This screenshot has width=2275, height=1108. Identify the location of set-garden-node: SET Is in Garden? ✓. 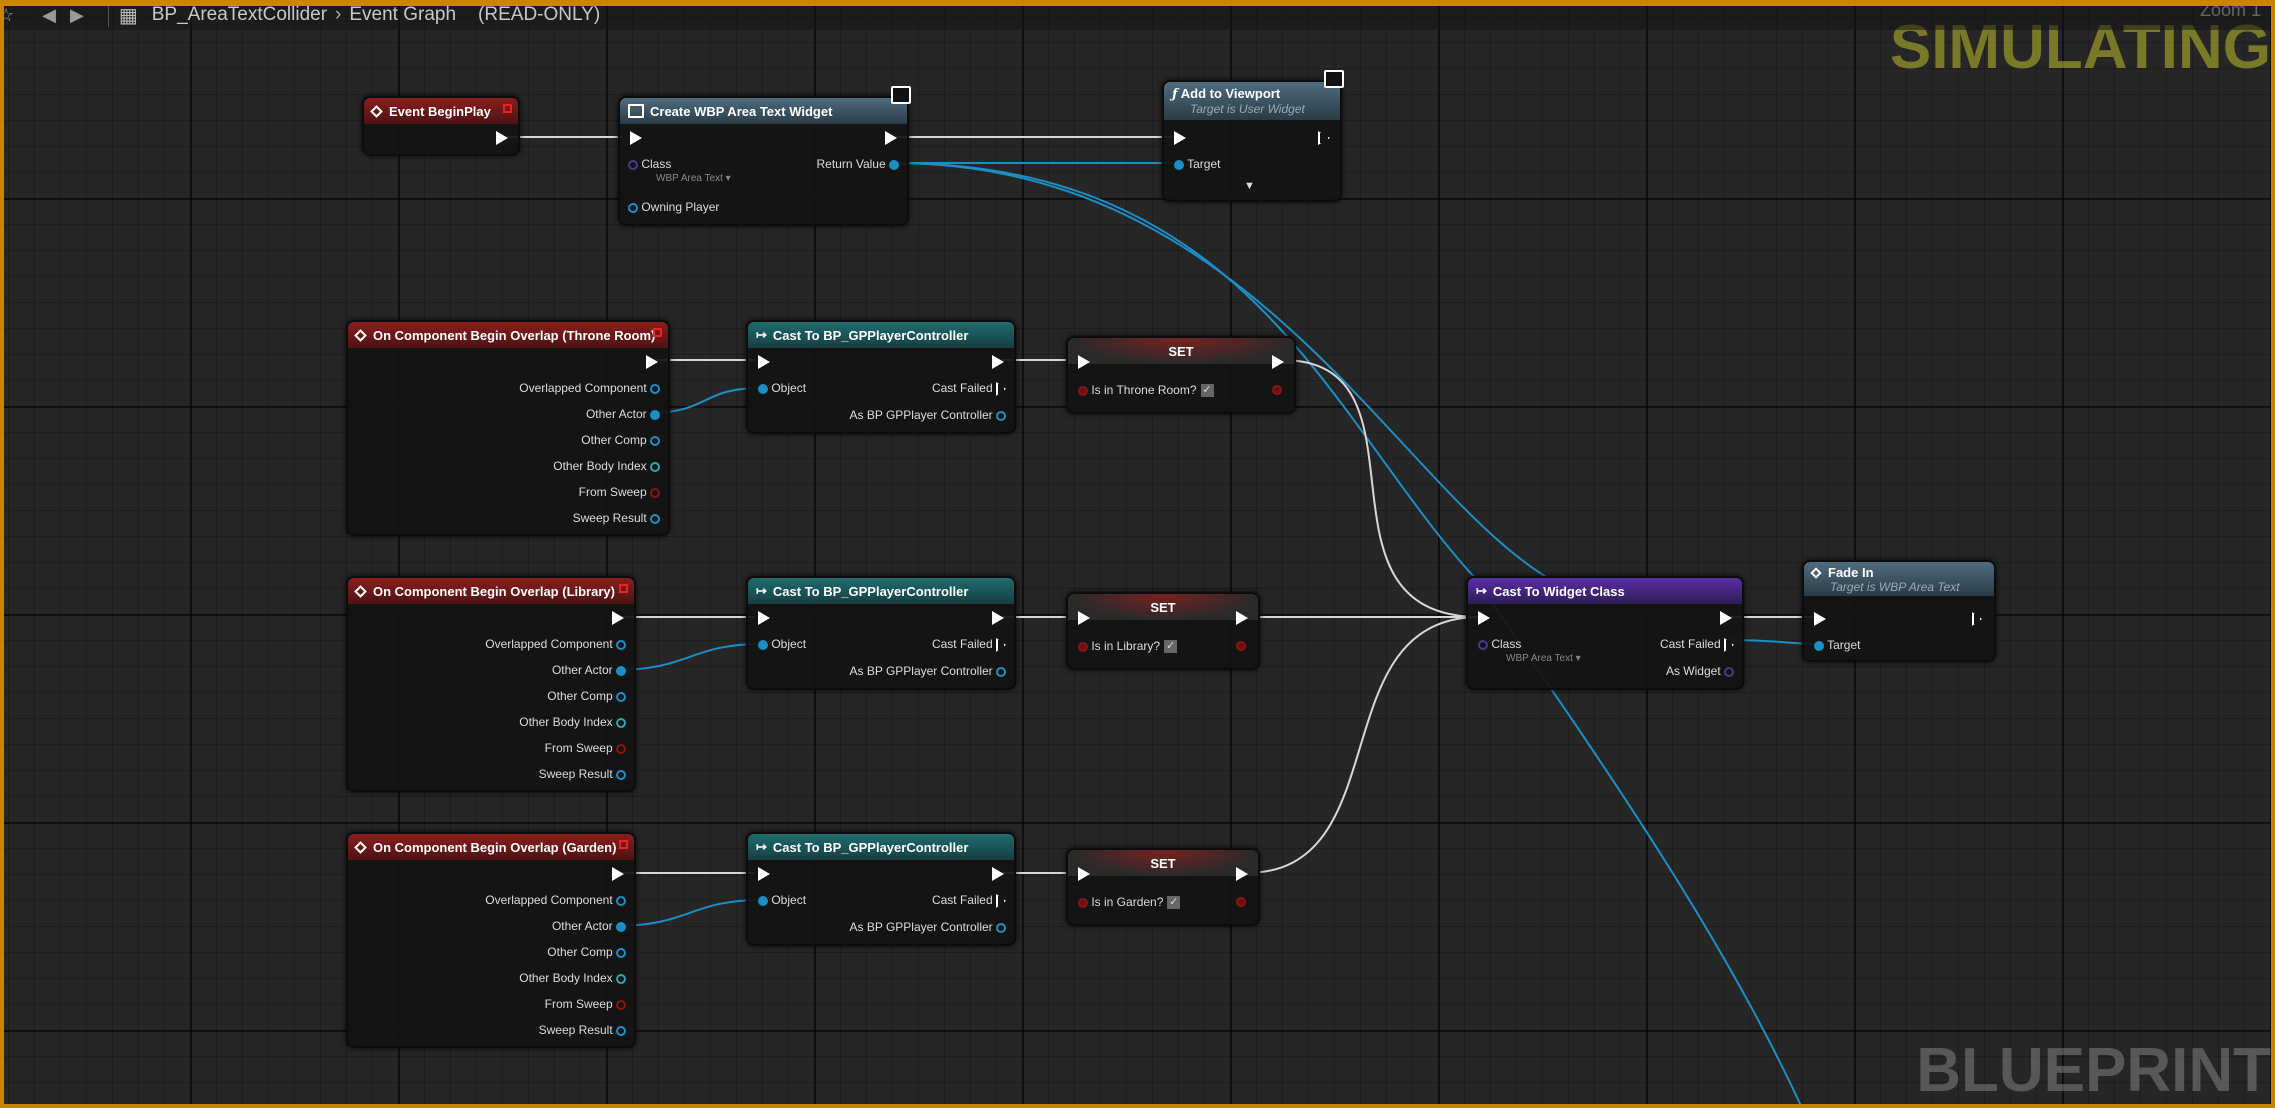
(1163, 887).